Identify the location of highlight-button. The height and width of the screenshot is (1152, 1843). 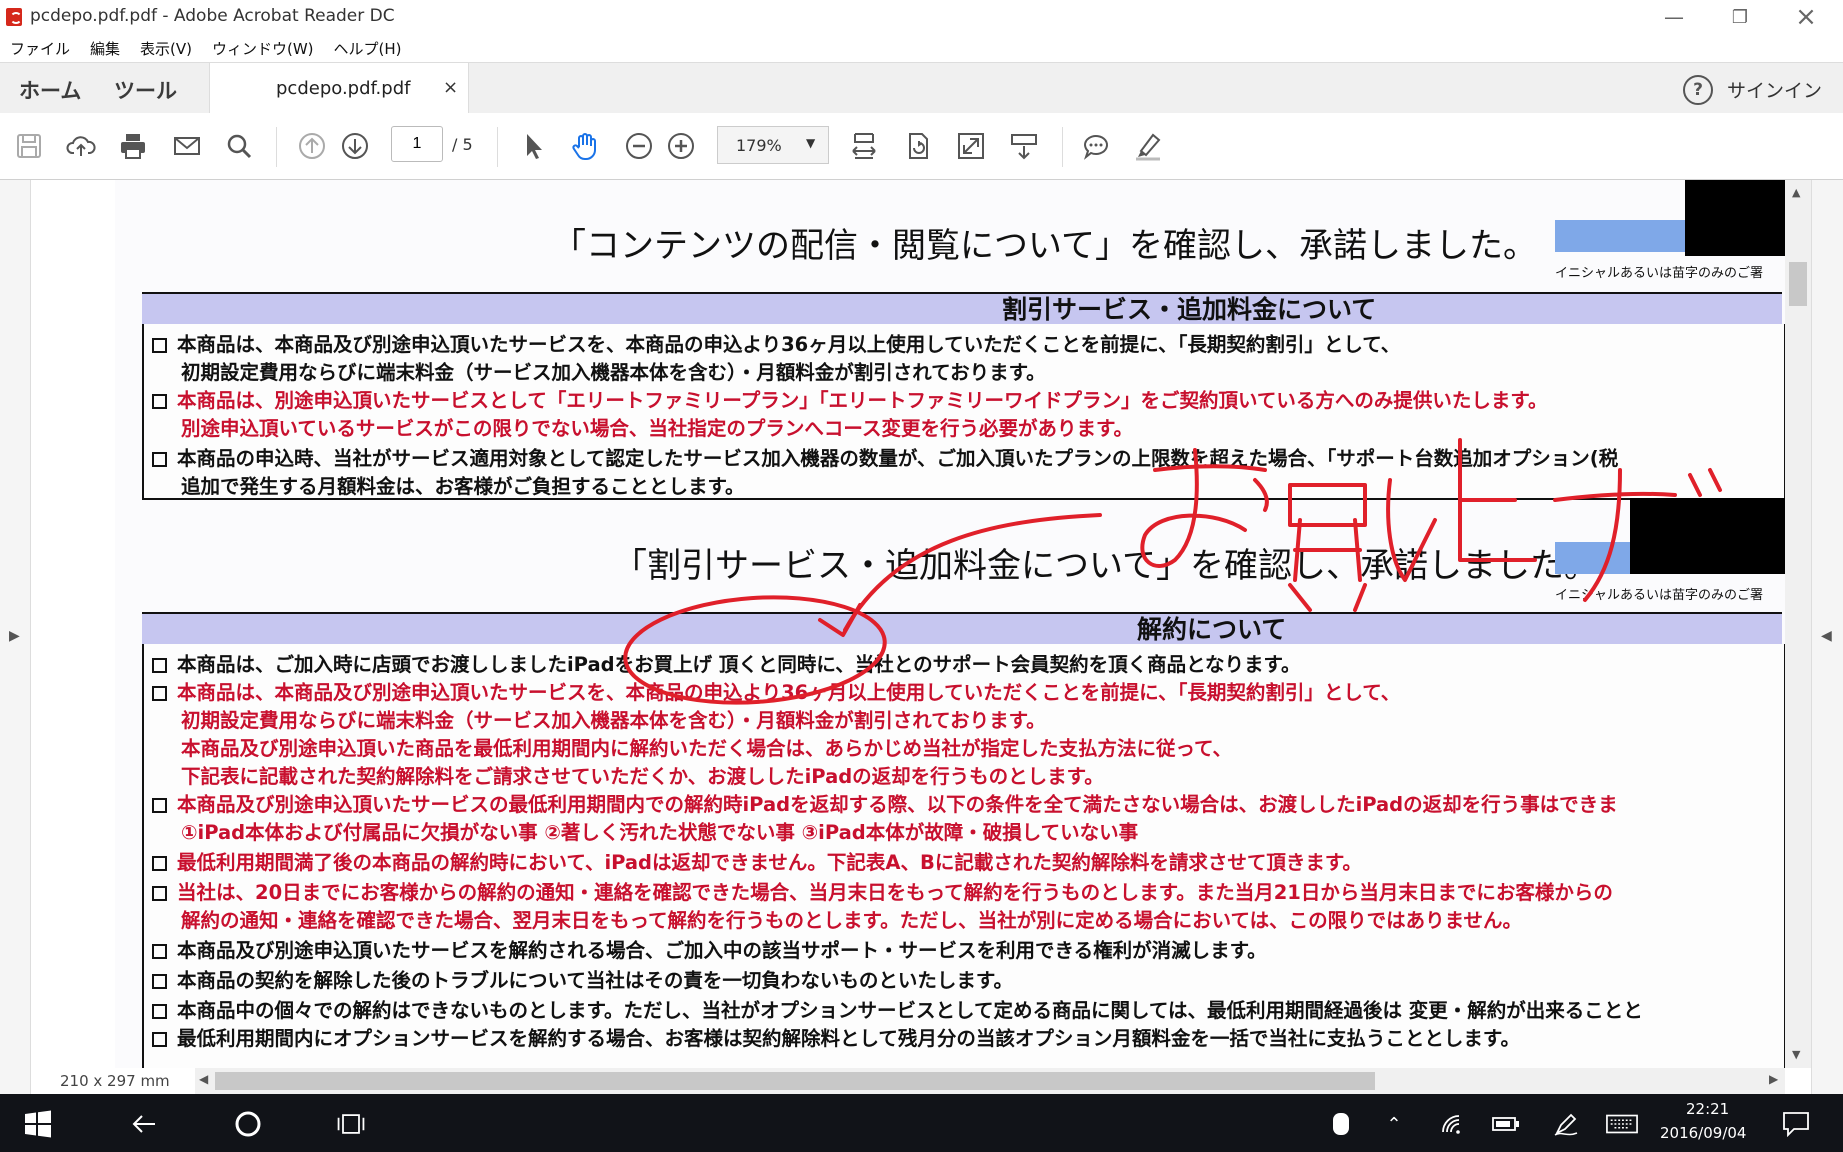
(1148, 146).